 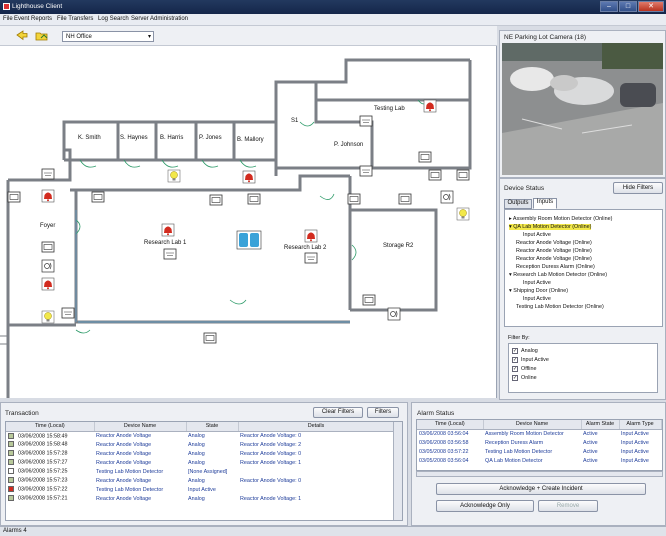 What do you see at coordinates (8, 19) in the screenshot?
I see `menu-file: File` at bounding box center [8, 19].